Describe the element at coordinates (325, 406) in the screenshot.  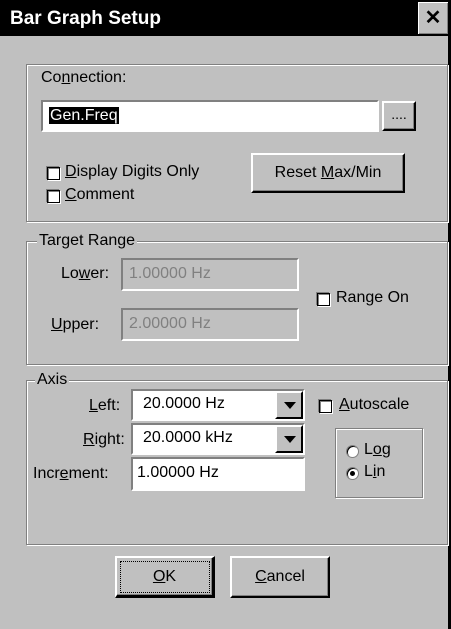
I see `autoscale-checkbox` at that location.